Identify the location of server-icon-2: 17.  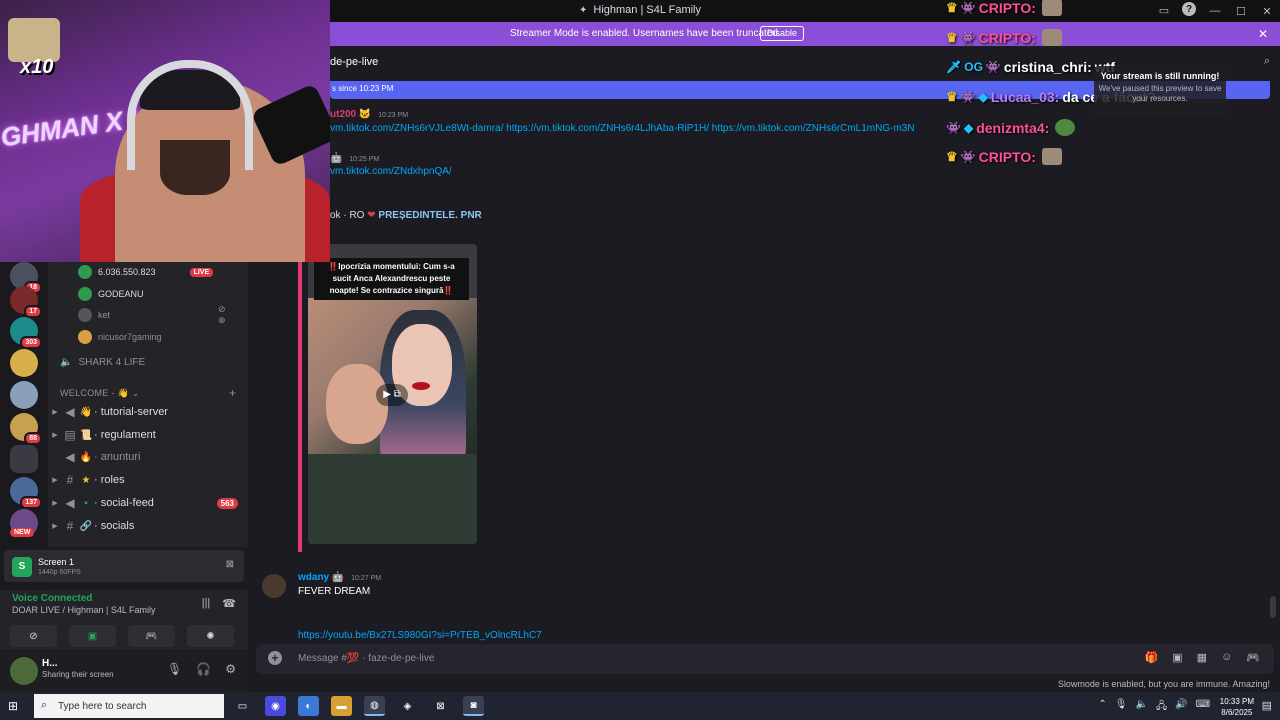
(26, 302).